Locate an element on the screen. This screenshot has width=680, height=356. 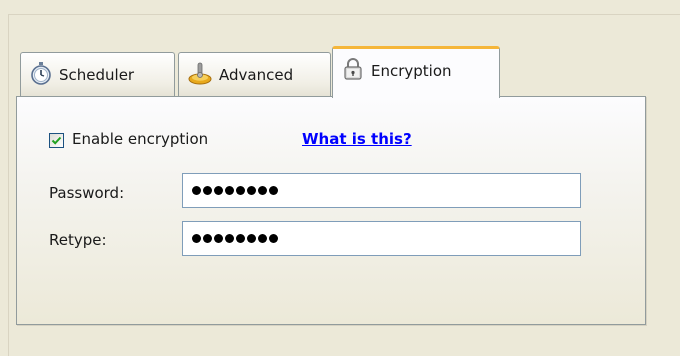
tab-scheduler-label: Scheduler is located at coordinates (97, 74).